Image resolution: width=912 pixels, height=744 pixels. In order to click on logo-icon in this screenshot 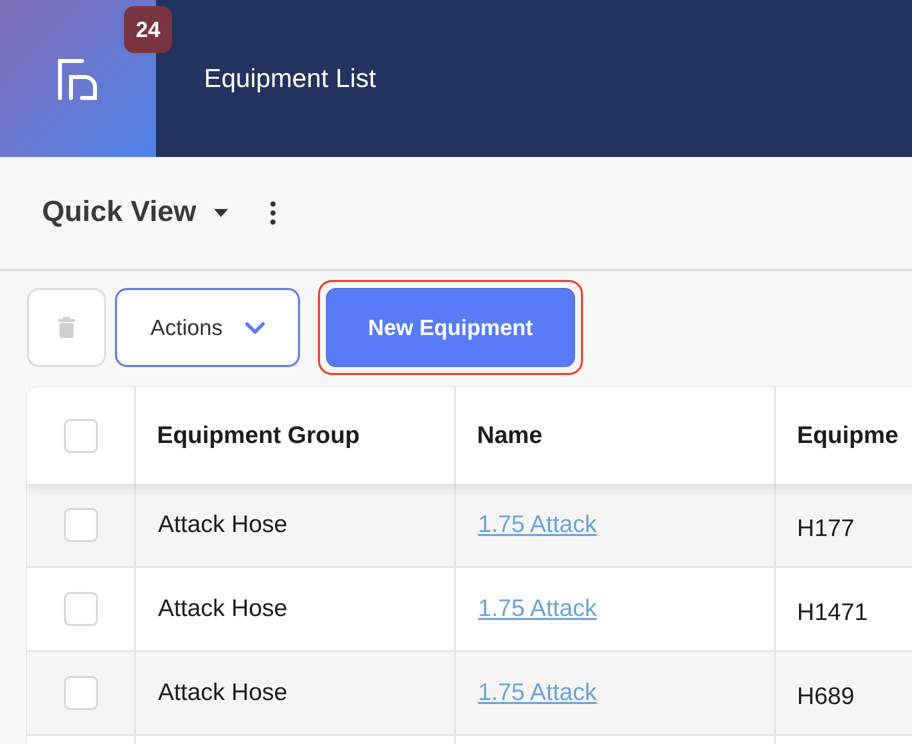, I will do `click(78, 79)`.